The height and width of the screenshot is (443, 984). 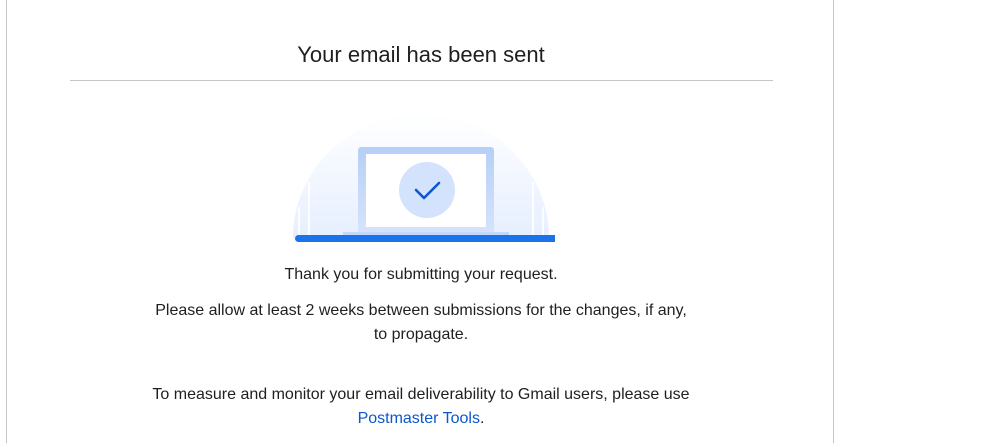 What do you see at coordinates (419, 418) in the screenshot?
I see `postmaster-tools-link: Postmaster Tools` at bounding box center [419, 418].